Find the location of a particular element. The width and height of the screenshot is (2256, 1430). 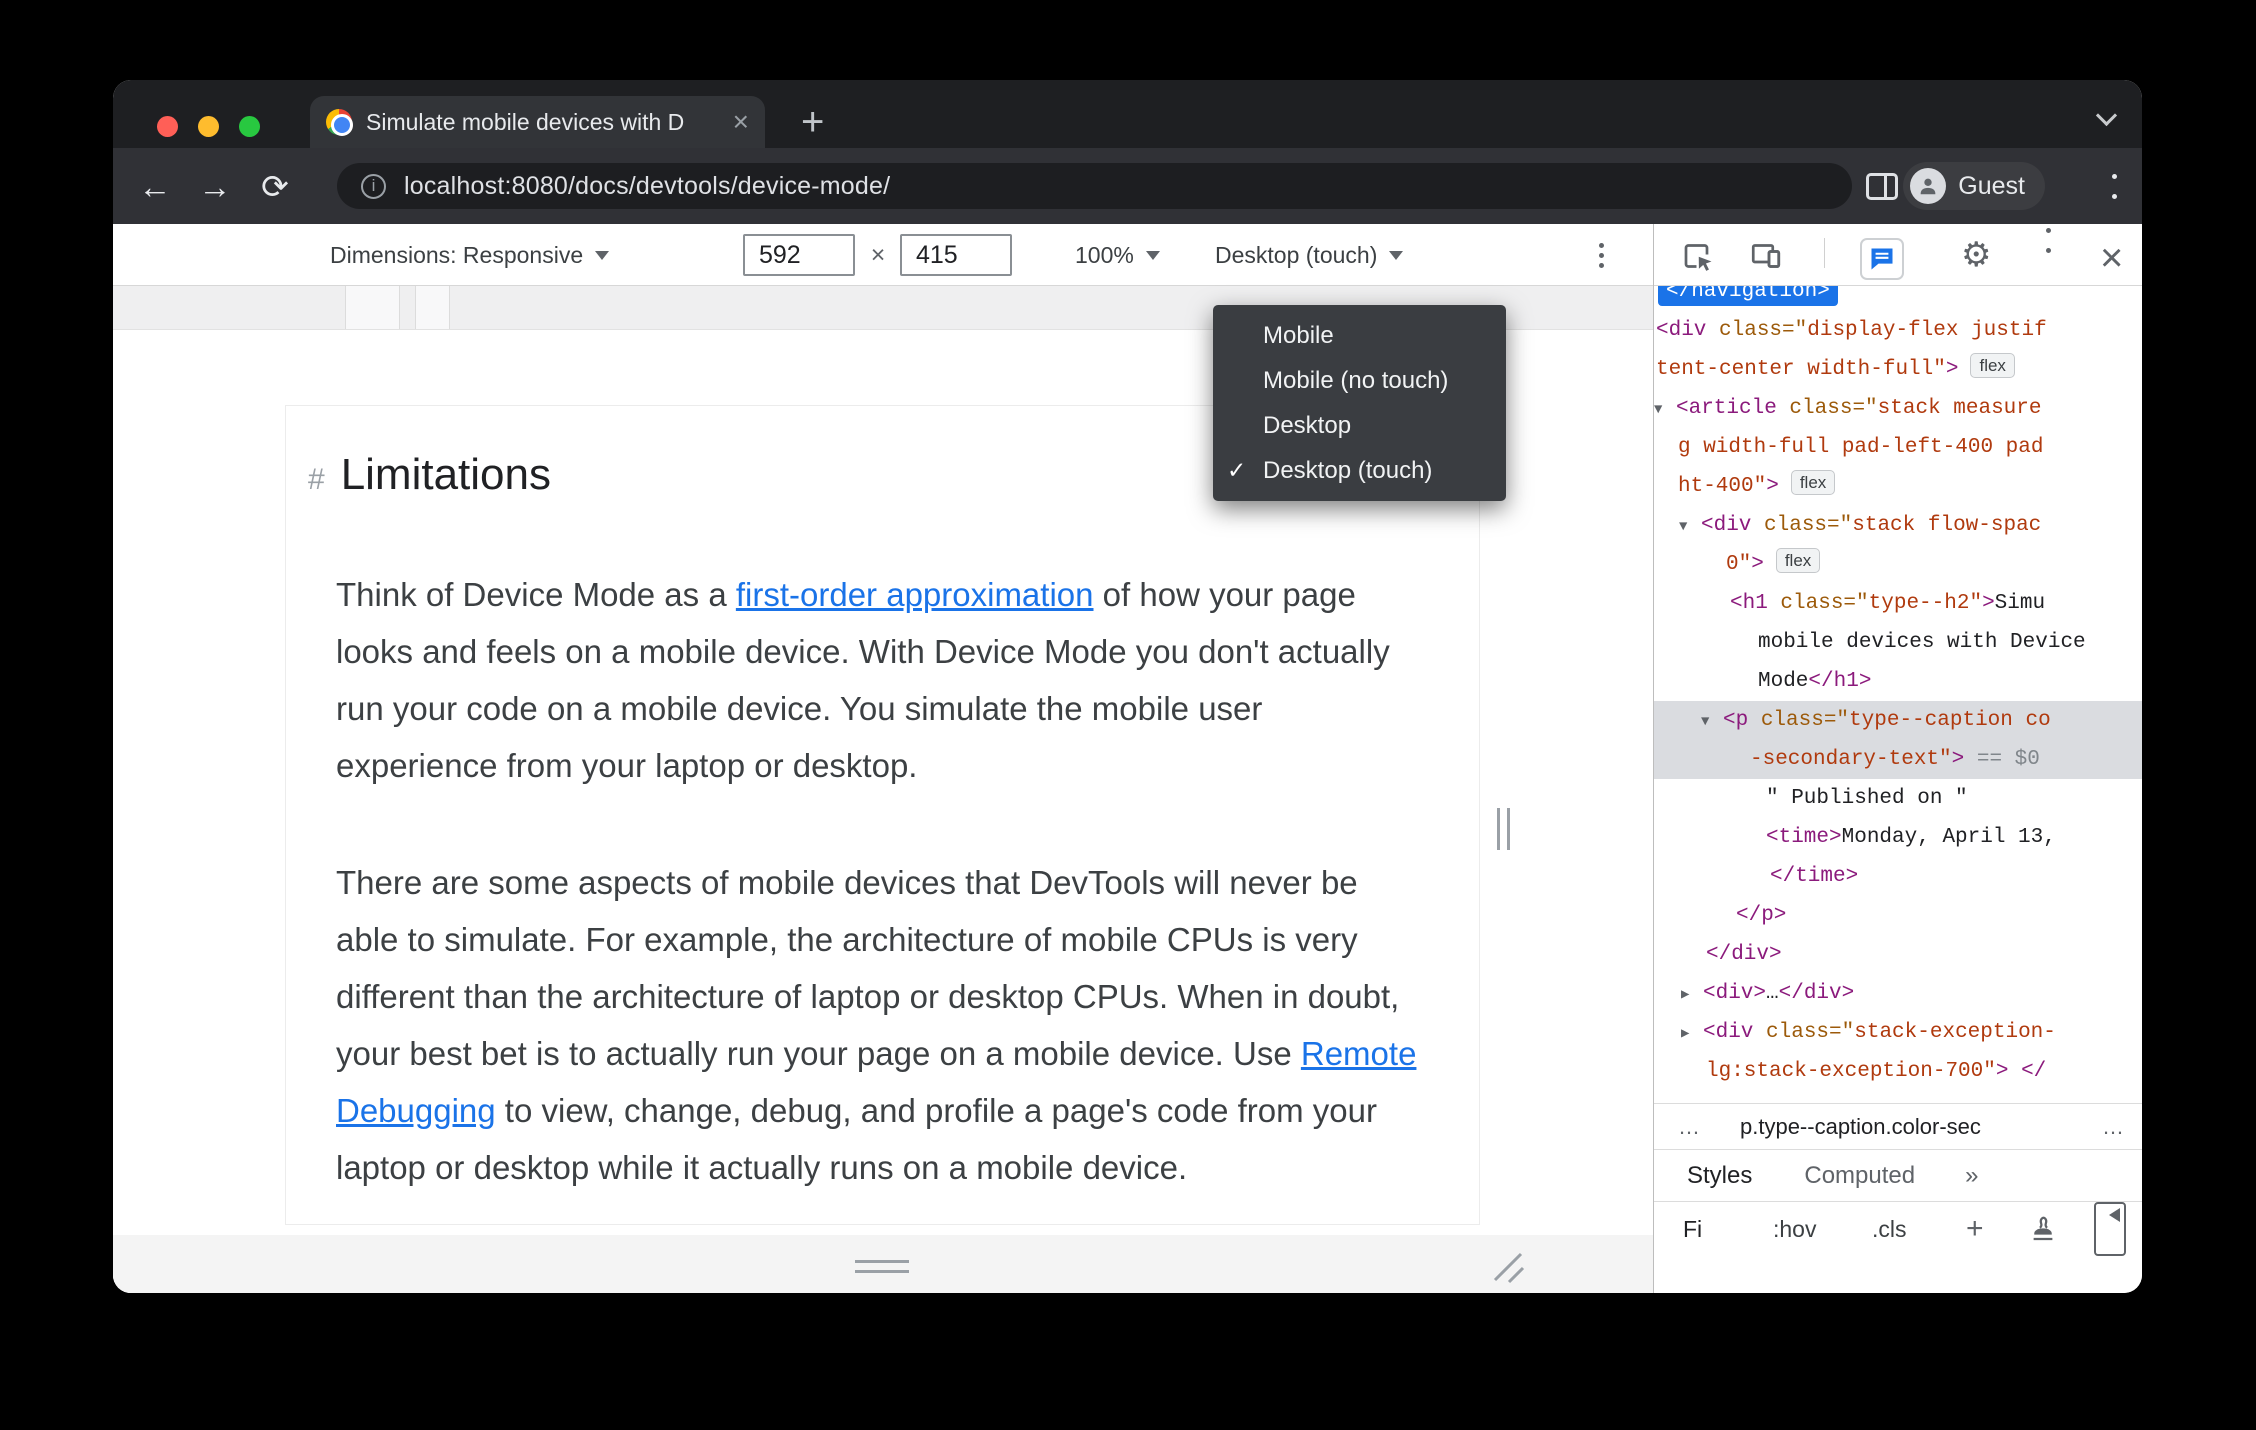

device-menu-item: Mobile is located at coordinates (1359, 335).